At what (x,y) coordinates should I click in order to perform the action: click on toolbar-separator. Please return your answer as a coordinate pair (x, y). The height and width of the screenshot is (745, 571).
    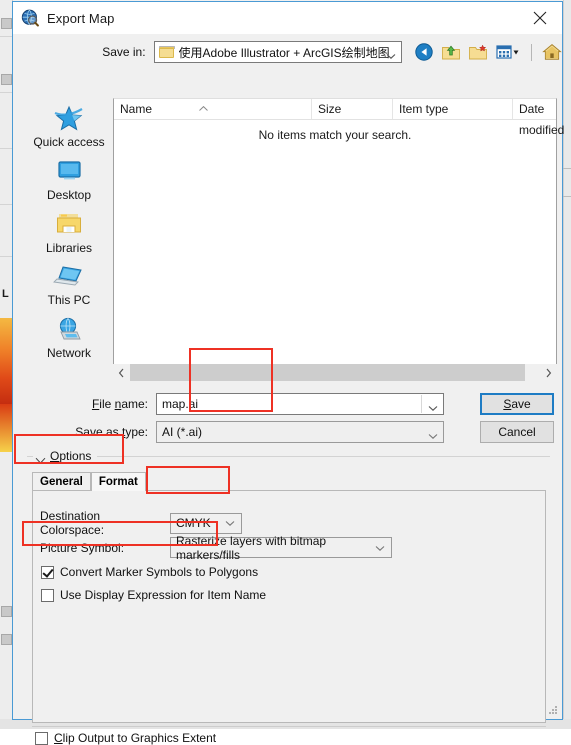
    Looking at the image, I should click on (531, 52).